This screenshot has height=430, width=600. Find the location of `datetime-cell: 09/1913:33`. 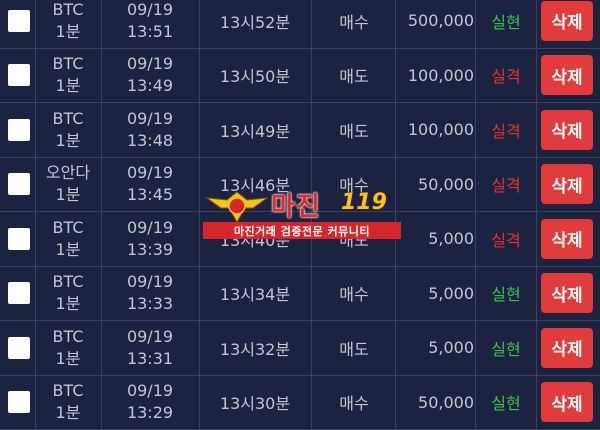

datetime-cell: 09/1913:33 is located at coordinates (150, 294).